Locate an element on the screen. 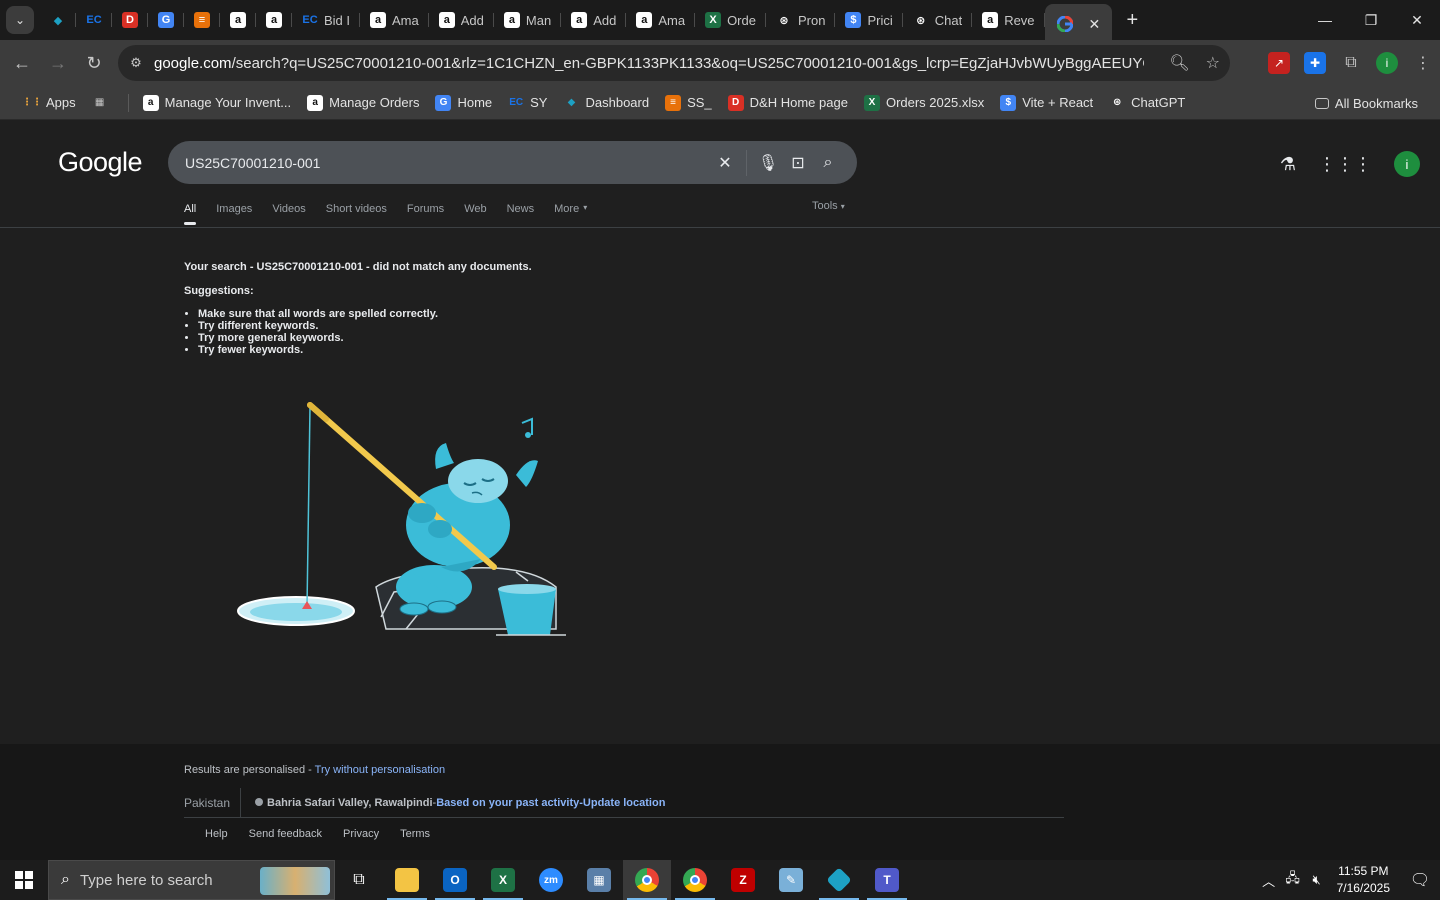  taskbar-excel: X is located at coordinates (503, 880).